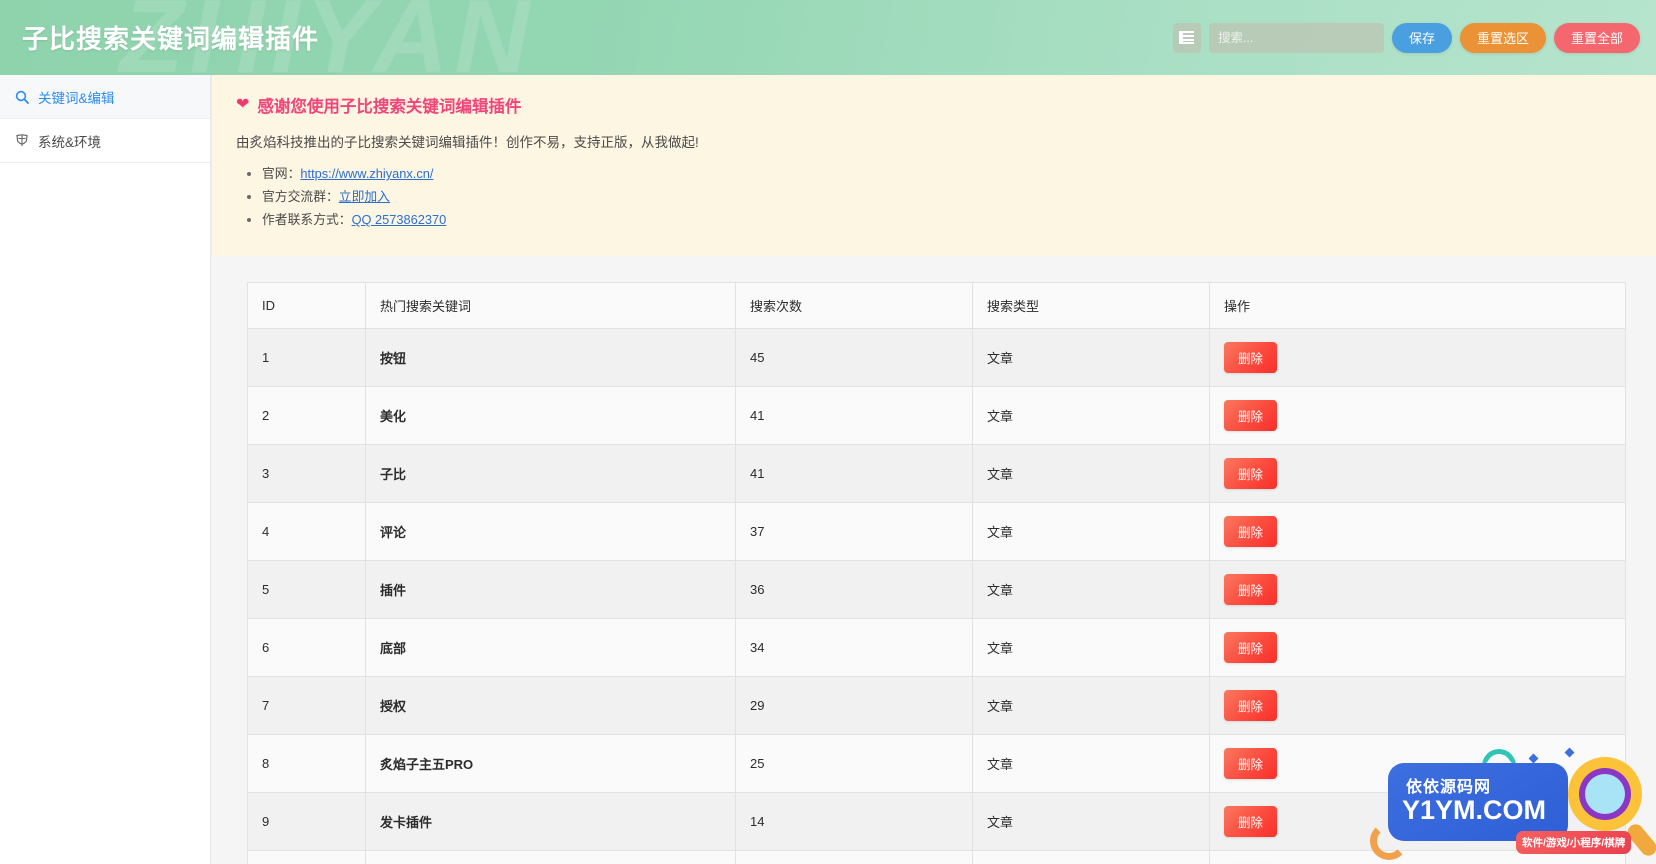 This screenshot has height=864, width=1656. Describe the element at coordinates (1186, 37) in the screenshot. I see `list-filter-icon` at that location.